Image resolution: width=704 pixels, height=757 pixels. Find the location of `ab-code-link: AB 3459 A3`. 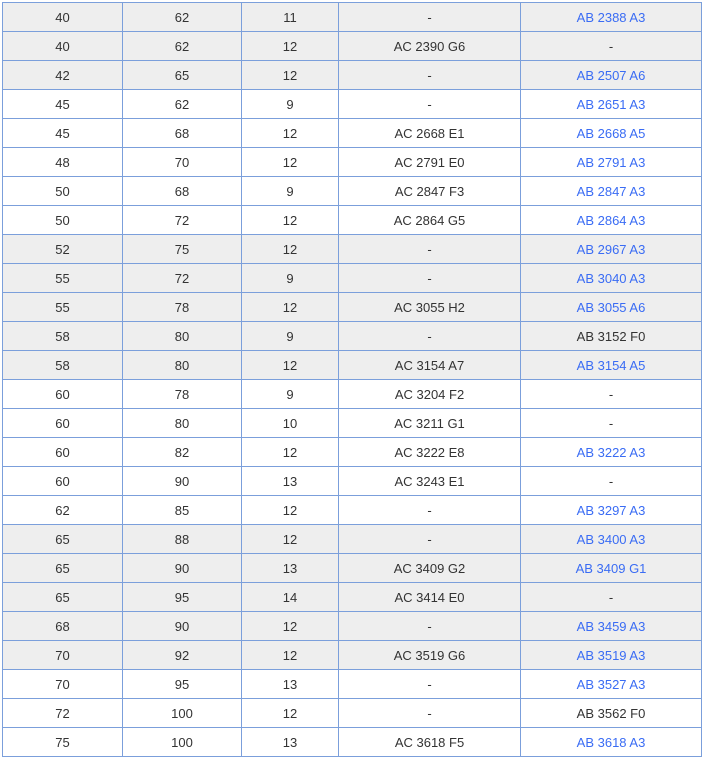

ab-code-link: AB 3459 A3 is located at coordinates (611, 626).